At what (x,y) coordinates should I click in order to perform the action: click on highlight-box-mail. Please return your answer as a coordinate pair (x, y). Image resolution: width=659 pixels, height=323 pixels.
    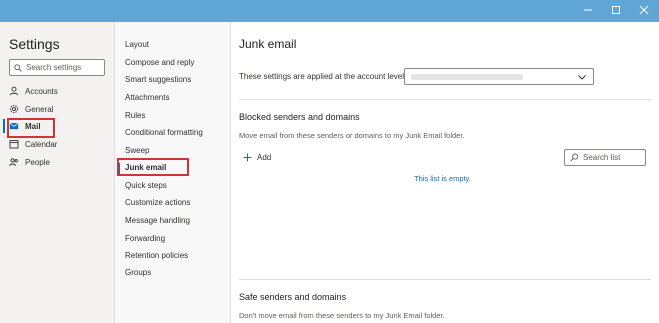
    Looking at the image, I should click on (31, 128).